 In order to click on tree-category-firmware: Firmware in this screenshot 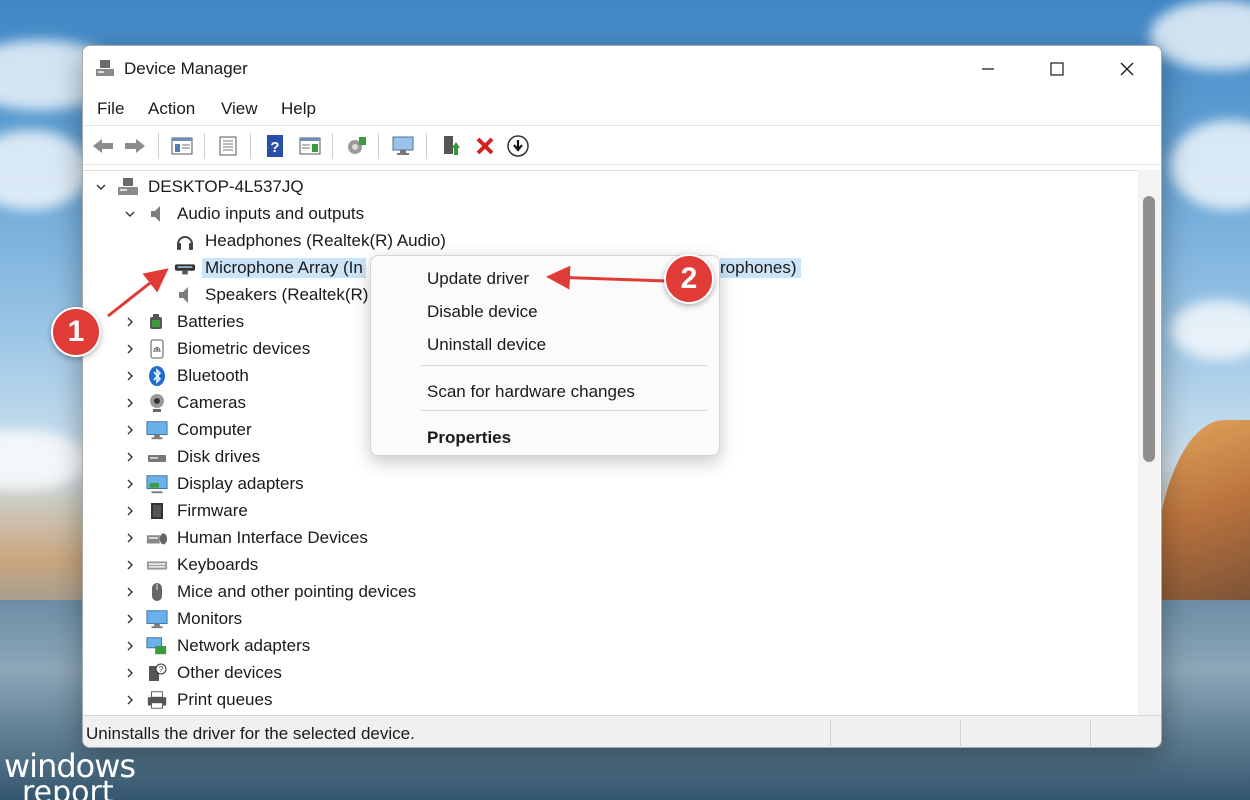, I will do `click(186, 510)`.